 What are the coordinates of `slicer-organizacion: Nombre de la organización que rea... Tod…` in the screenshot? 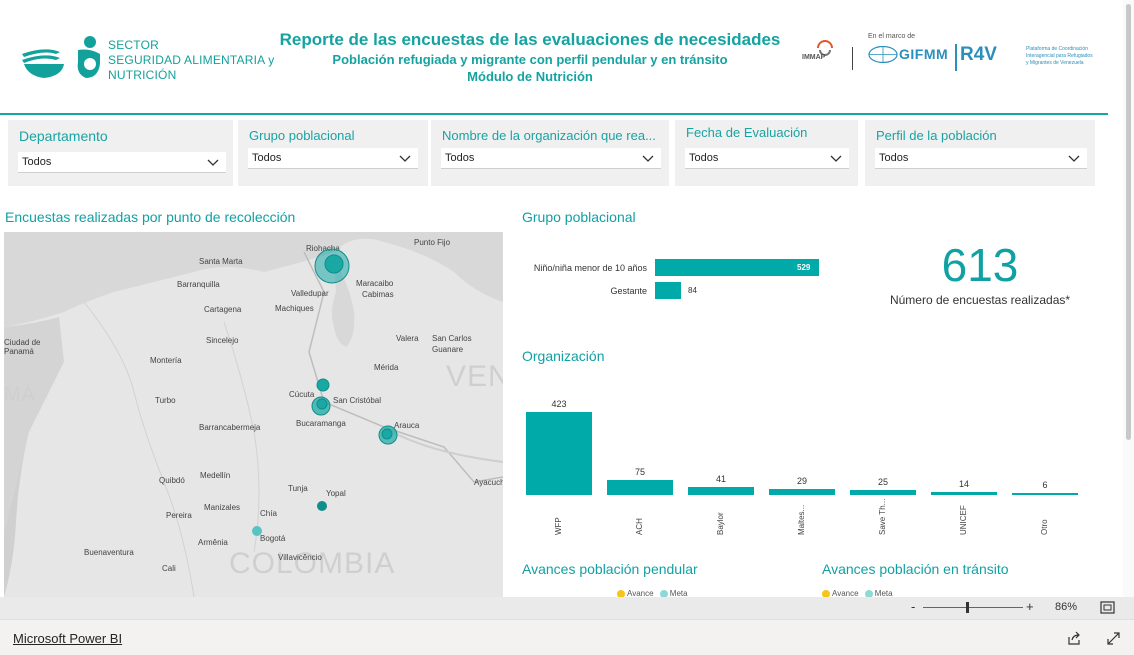 It's located at (550, 153).